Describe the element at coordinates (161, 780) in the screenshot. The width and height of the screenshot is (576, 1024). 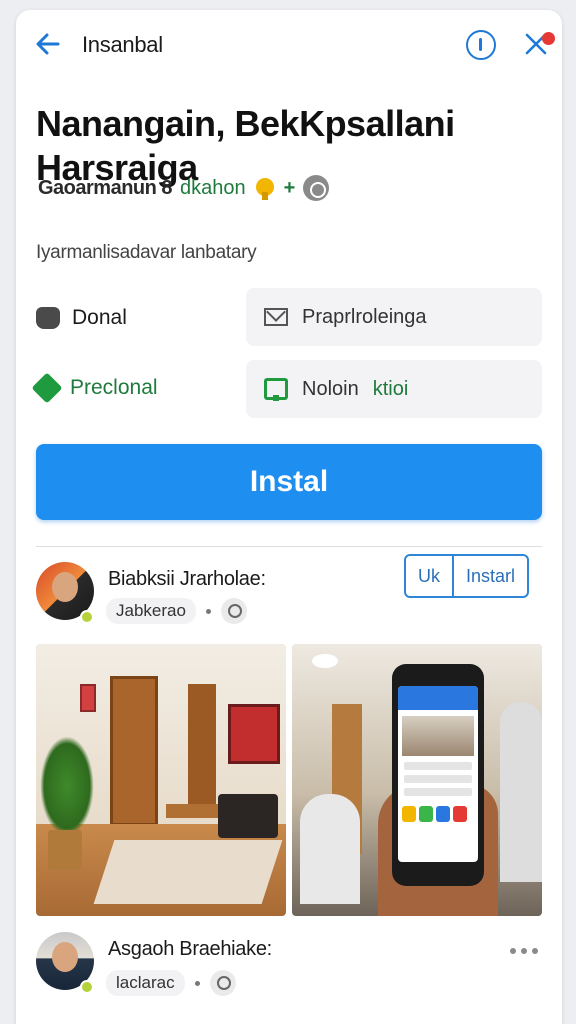
I see `screenshot-room` at that location.